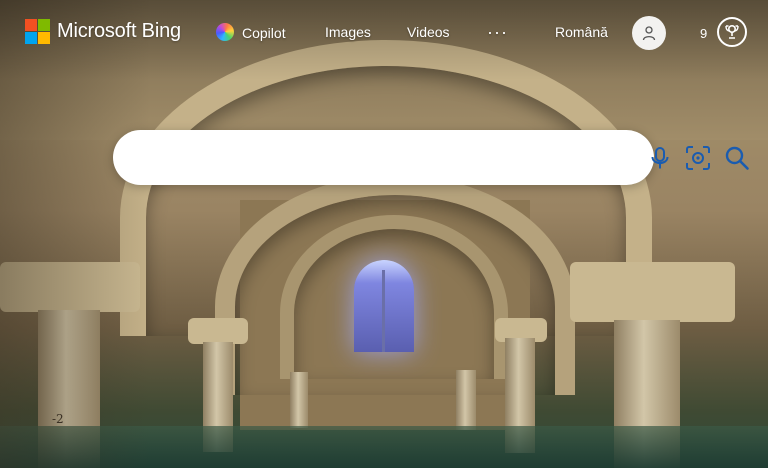 This screenshot has height=468, width=768. I want to click on nav-copilot-label: Copilot, so click(264, 33).